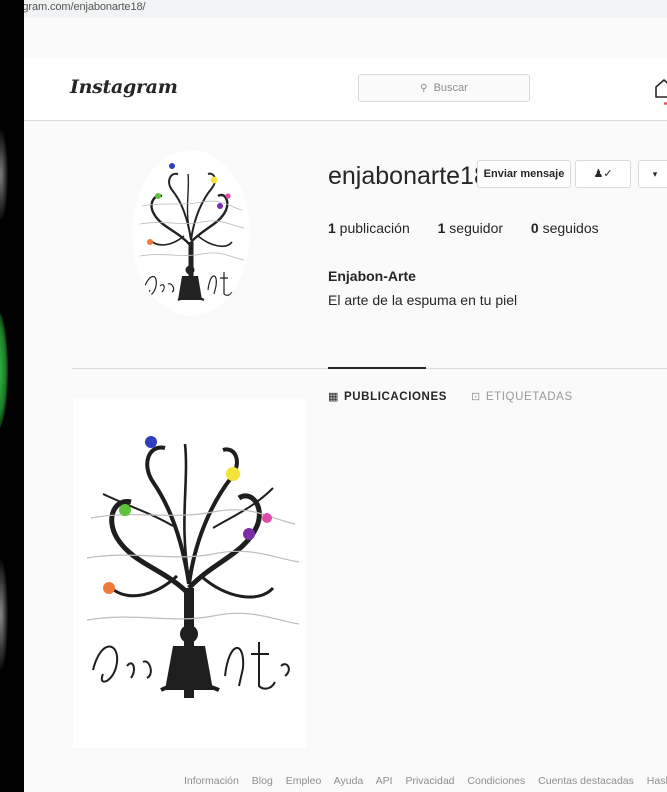 This screenshot has width=667, height=792. Describe the element at coordinates (349, 781) in the screenshot. I see `footer-link: Ayuda` at that location.